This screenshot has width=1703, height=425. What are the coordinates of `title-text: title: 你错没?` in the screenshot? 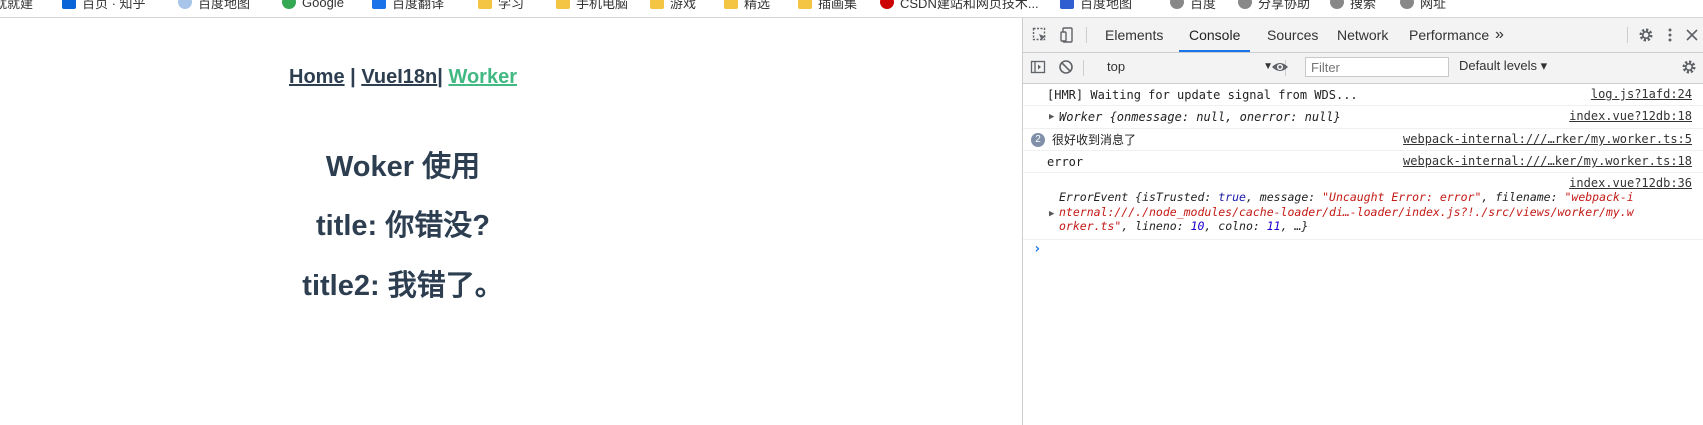 It's located at (403, 226).